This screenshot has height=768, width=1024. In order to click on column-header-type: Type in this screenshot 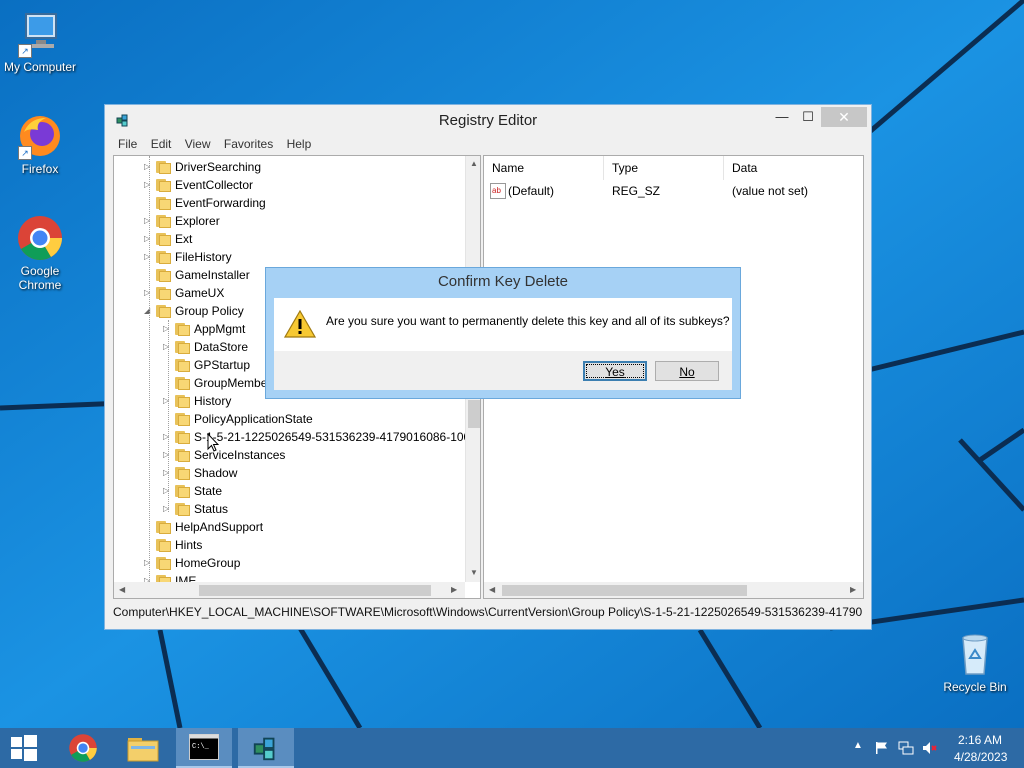, I will do `click(664, 168)`.